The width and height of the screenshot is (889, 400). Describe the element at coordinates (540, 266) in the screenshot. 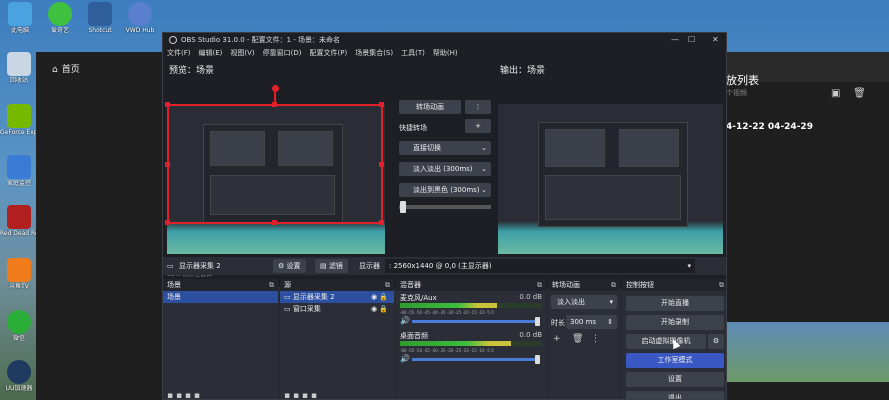

I see `display-select: : 2560x1440 @ 0,0 (主显示器) ▾` at that location.